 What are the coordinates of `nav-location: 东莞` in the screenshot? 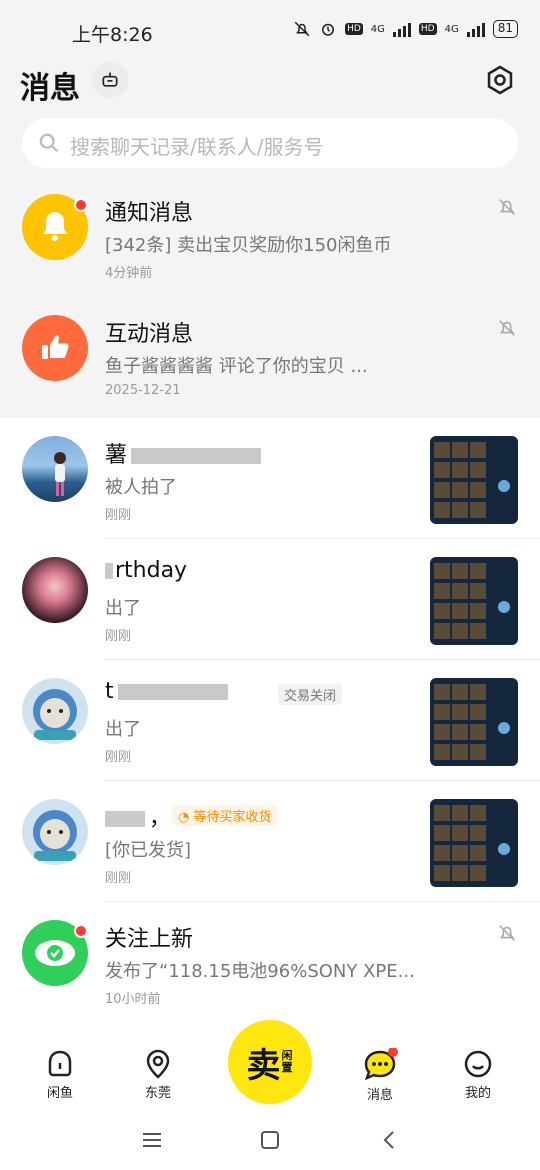 It's located at (158, 1074).